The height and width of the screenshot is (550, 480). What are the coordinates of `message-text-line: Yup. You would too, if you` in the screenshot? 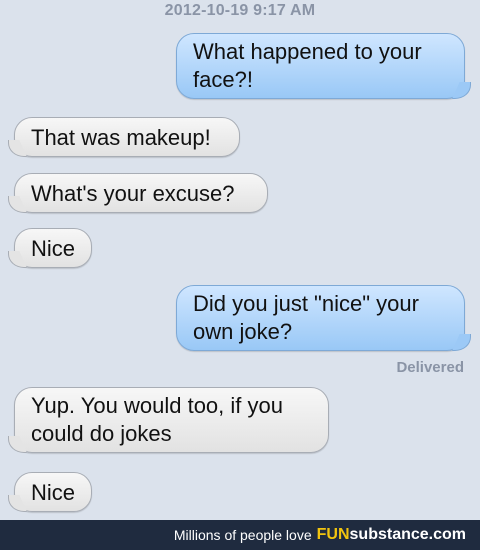 It's located at (157, 405).